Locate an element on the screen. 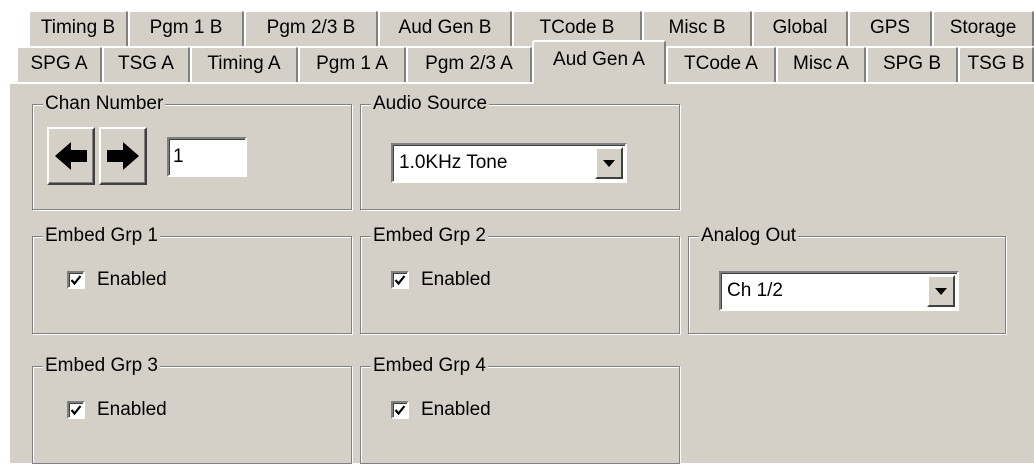  audio-source-select: 1.0KHz Tone is located at coordinates (509, 163).